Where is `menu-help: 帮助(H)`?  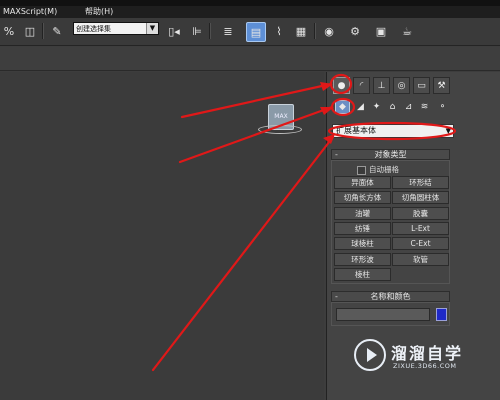
menu-help: 帮助(H) is located at coordinates (99, 12).